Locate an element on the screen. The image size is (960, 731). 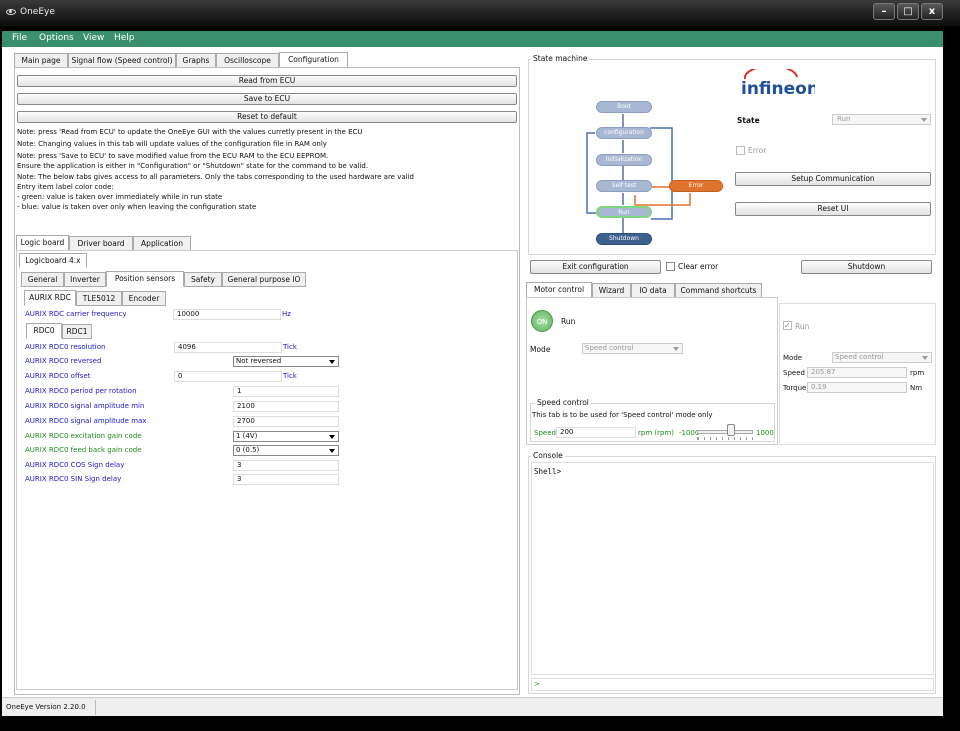
reset-to-default-button: Reset to default is located at coordinates (267, 117).